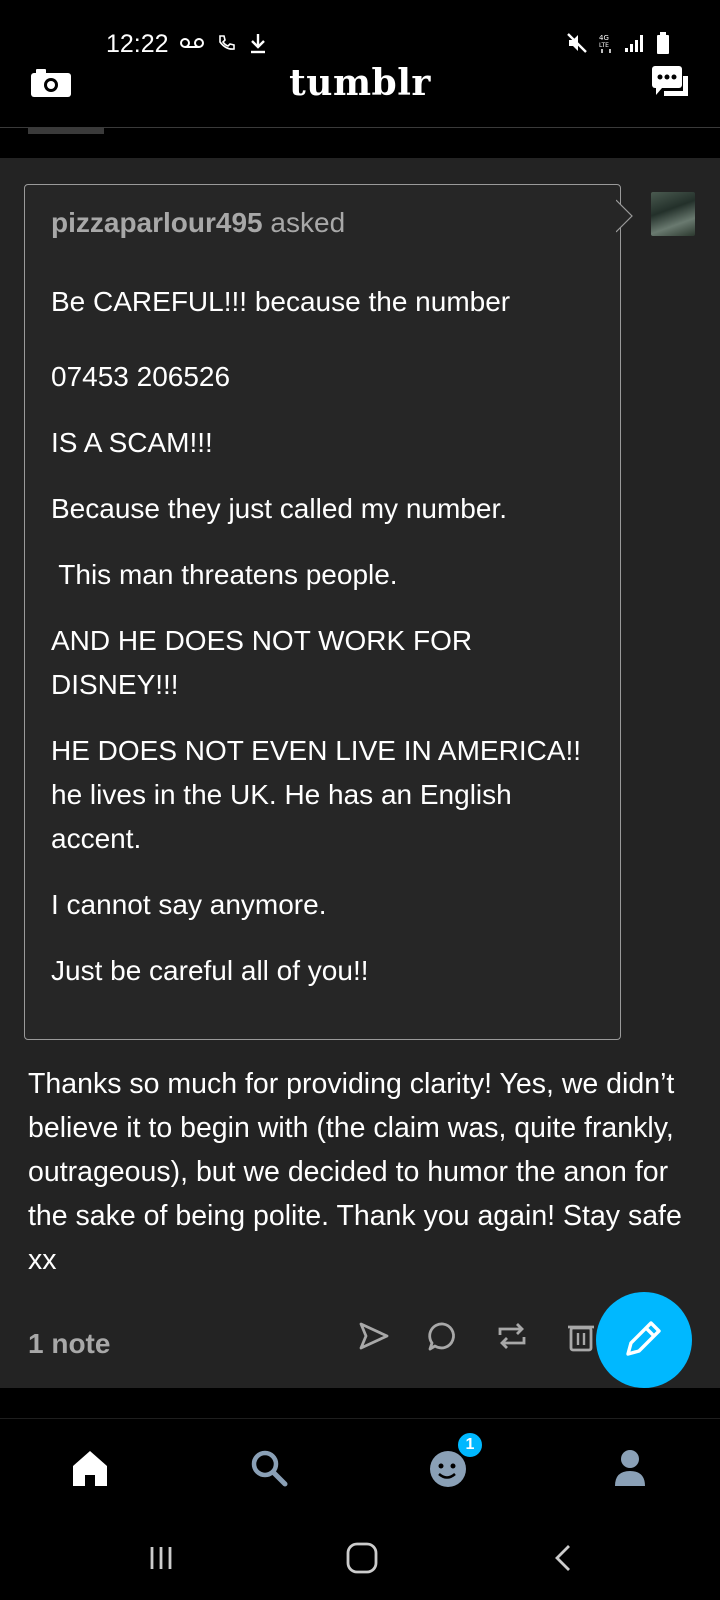 The height and width of the screenshot is (1600, 720). I want to click on back-icon, so click(564, 1558).